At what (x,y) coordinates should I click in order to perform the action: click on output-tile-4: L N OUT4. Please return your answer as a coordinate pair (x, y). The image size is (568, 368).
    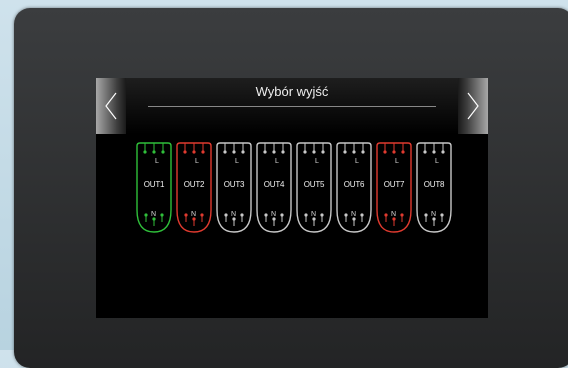
    Looking at the image, I should click on (274, 188).